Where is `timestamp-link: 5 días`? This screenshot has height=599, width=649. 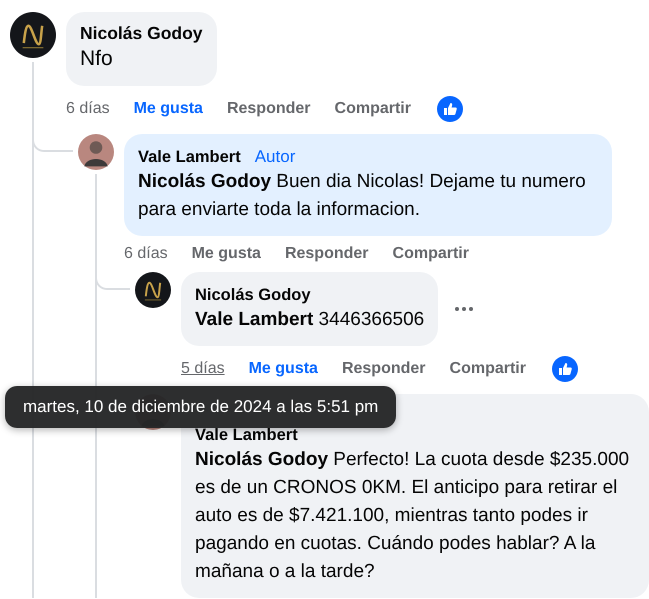 timestamp-link: 5 días is located at coordinates (203, 369).